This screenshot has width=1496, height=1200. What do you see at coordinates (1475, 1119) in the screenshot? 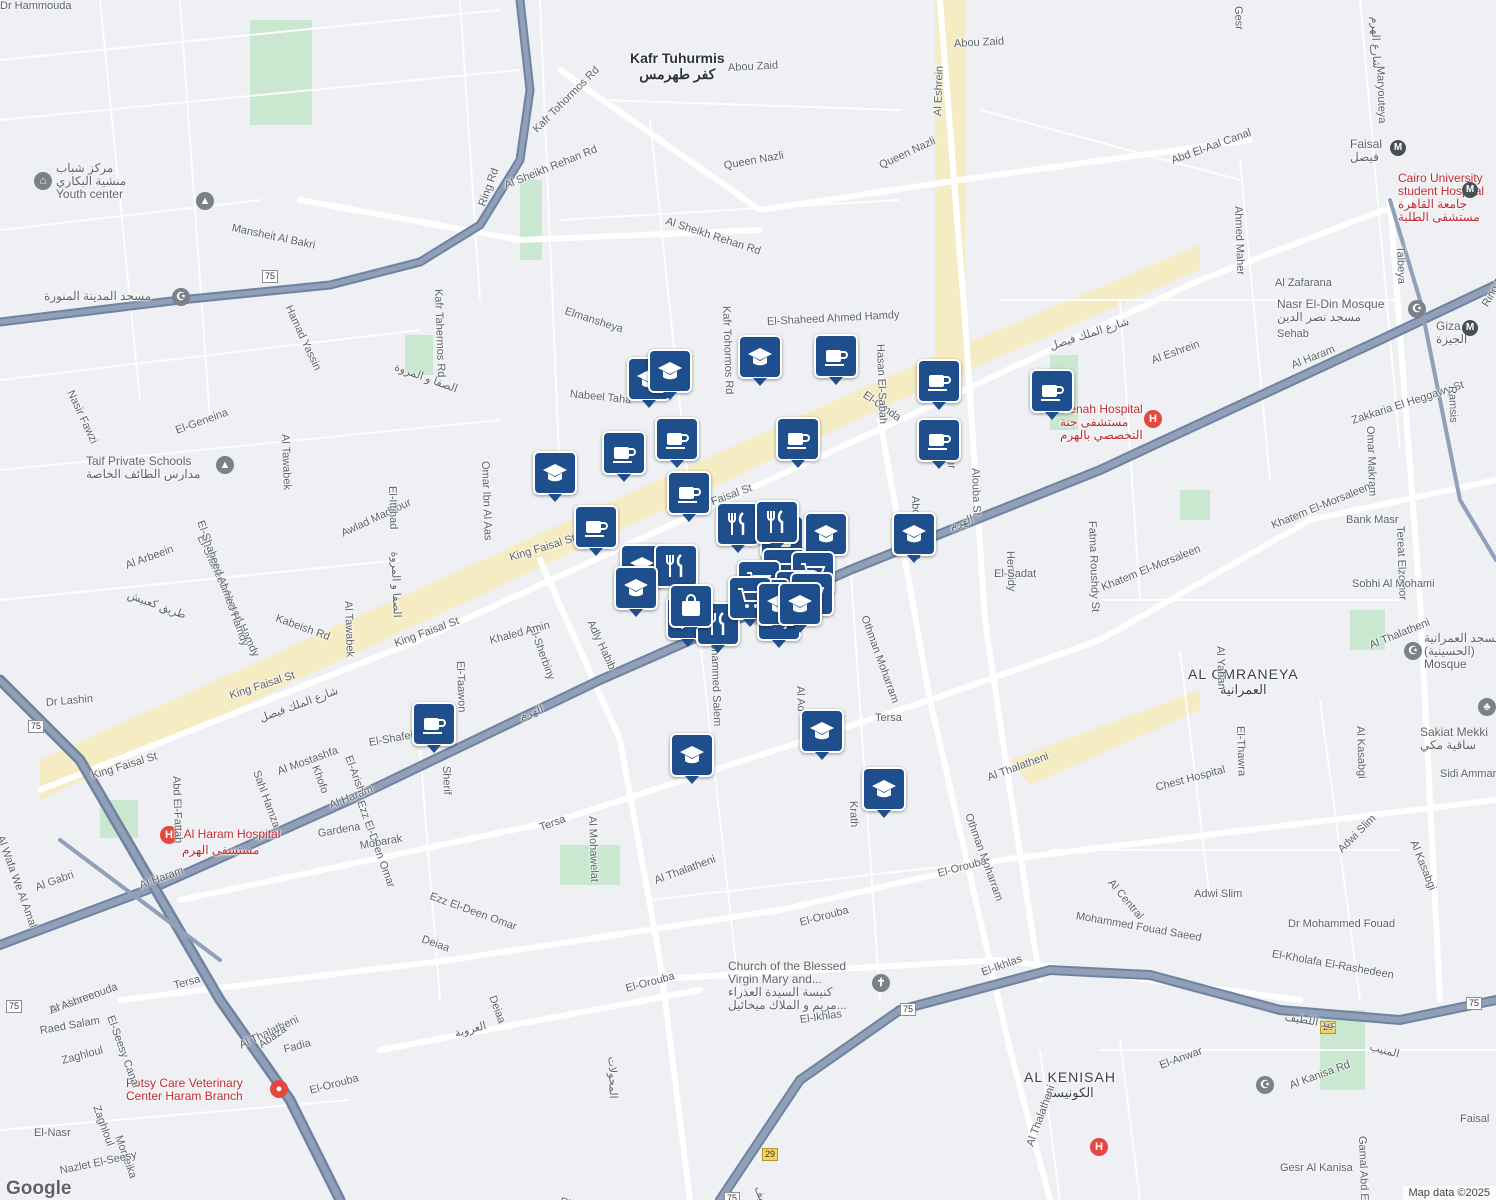
I see `road-label: Faisal` at bounding box center [1475, 1119].